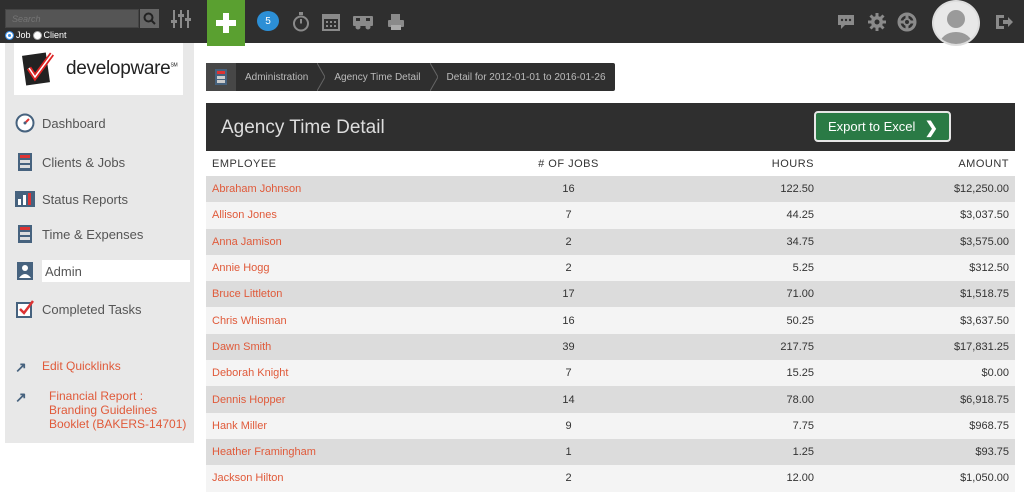 Image resolution: width=1024 pixels, height=492 pixels. I want to click on employee-name: Dawn Smith, so click(331, 347).